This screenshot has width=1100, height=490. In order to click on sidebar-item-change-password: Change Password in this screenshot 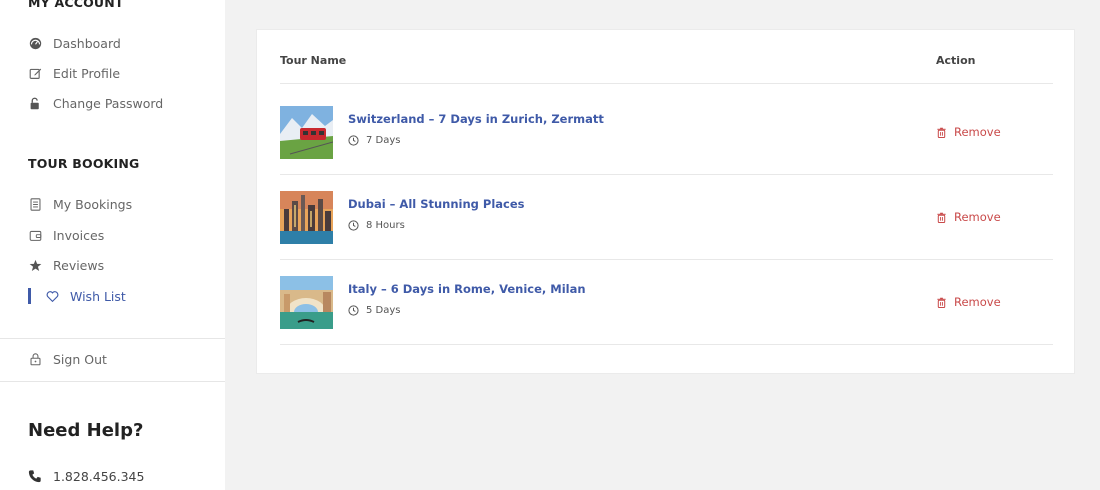, I will do `click(95, 103)`.